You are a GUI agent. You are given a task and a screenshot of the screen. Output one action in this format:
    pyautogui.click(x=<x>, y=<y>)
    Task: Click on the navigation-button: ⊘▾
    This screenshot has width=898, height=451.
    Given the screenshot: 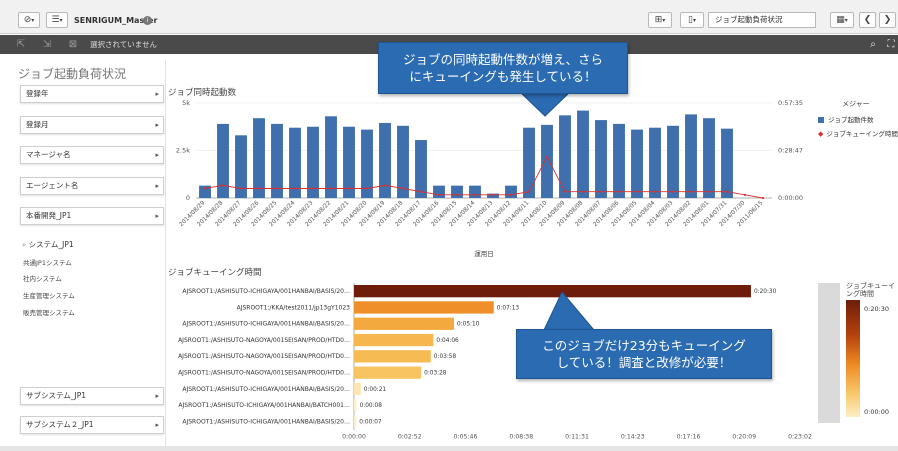 What is the action you would take?
    pyautogui.click(x=29, y=20)
    